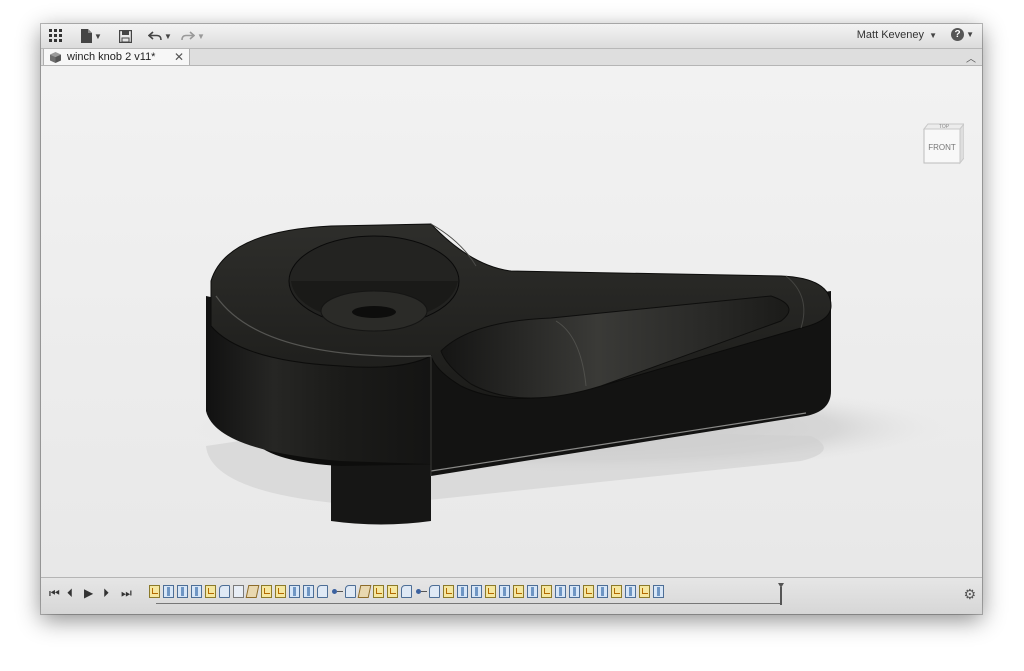  What do you see at coordinates (55, 57) in the screenshot?
I see `component-cube-icon` at bounding box center [55, 57].